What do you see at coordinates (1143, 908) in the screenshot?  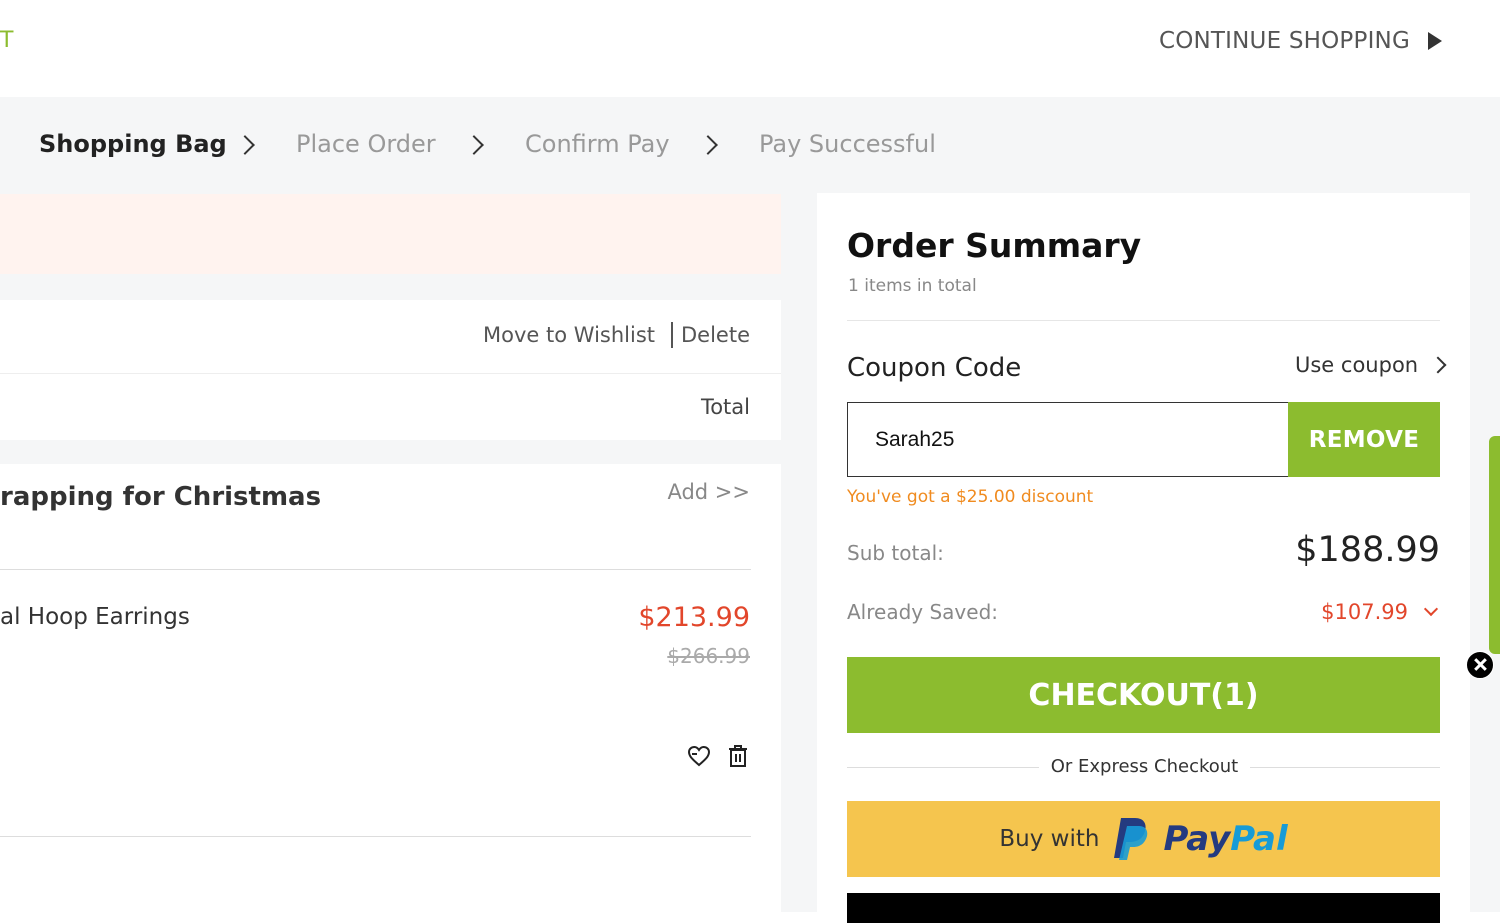 I see `express-pay-button` at bounding box center [1143, 908].